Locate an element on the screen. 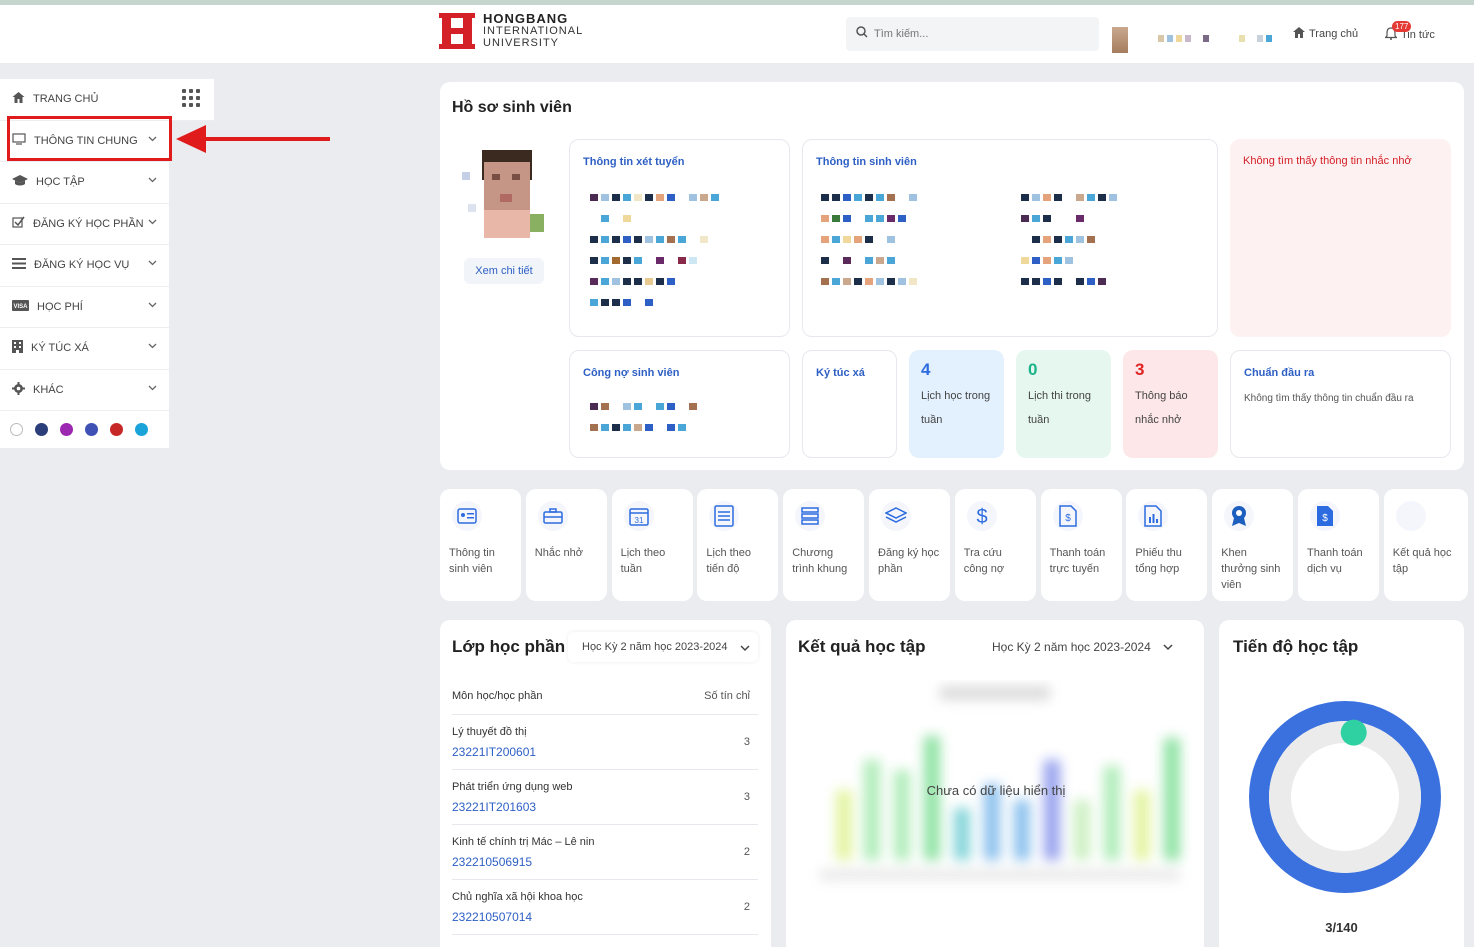 This screenshot has width=1474, height=947. class-name: Lý thuyết đồ thị is located at coordinates (489, 732).